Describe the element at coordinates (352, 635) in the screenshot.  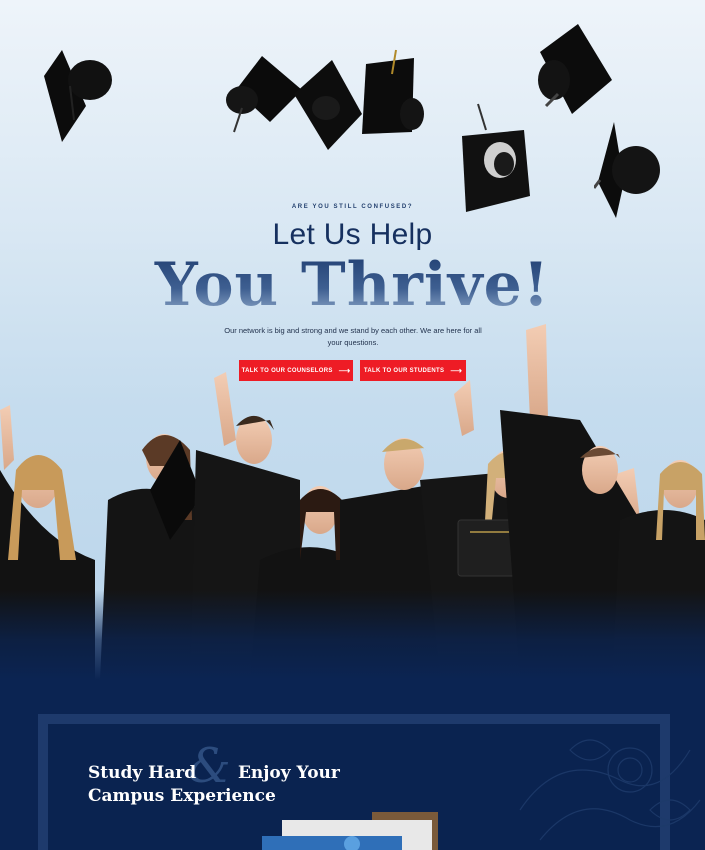
I see `gradient-fade` at that location.